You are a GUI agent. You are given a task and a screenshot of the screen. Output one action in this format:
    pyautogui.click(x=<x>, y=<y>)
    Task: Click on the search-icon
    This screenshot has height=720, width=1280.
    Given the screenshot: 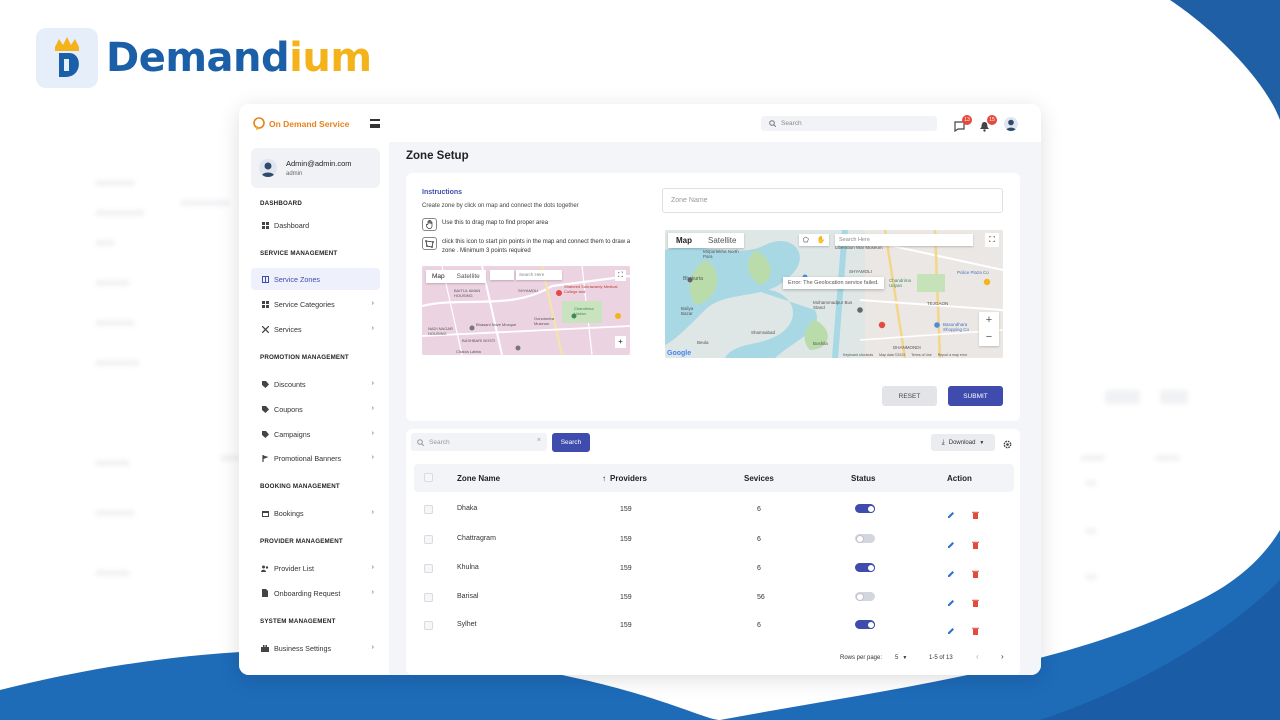 What is the action you would take?
    pyautogui.click(x=420, y=442)
    